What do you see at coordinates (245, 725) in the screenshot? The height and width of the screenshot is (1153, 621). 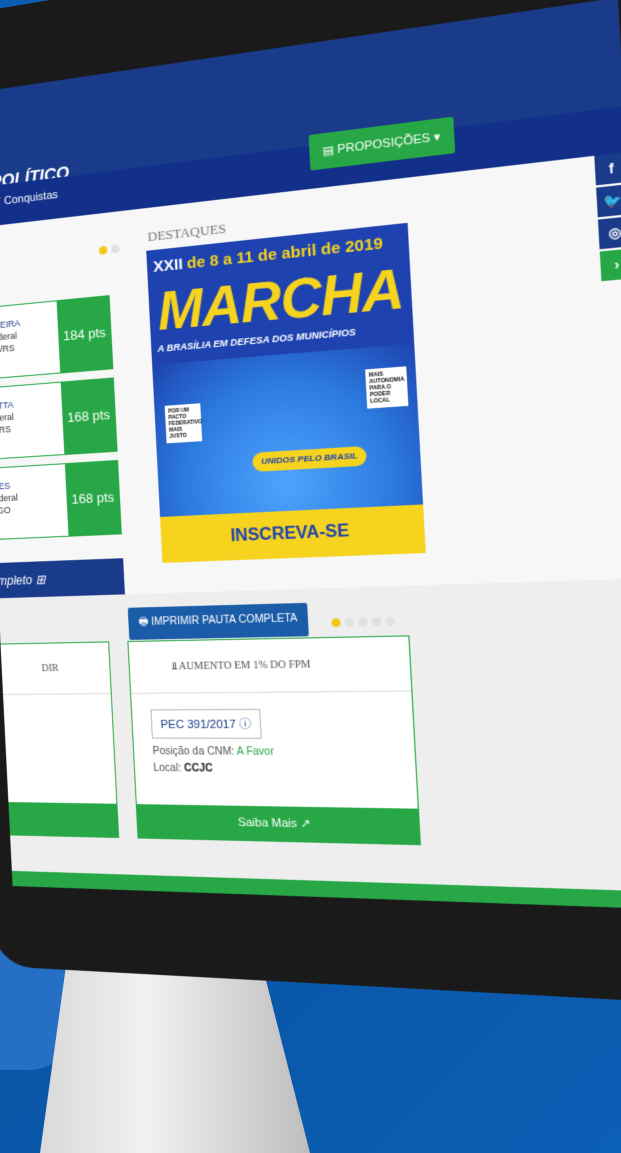 I see `info-icon: ⓘ` at bounding box center [245, 725].